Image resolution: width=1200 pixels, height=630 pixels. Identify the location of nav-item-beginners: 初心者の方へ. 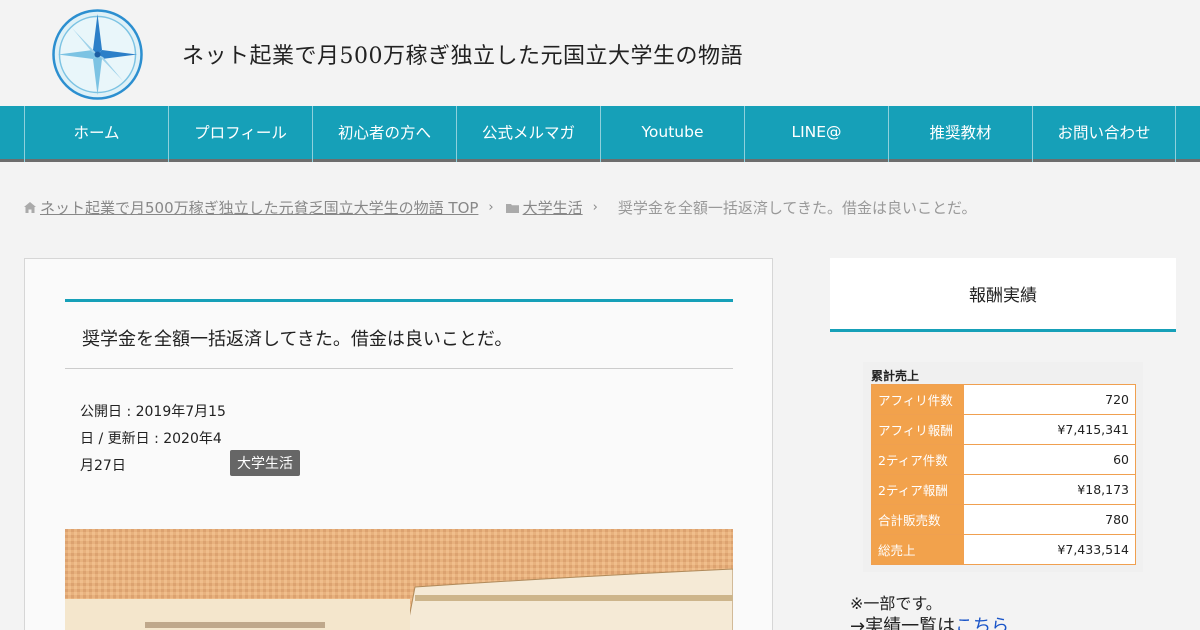
(384, 134).